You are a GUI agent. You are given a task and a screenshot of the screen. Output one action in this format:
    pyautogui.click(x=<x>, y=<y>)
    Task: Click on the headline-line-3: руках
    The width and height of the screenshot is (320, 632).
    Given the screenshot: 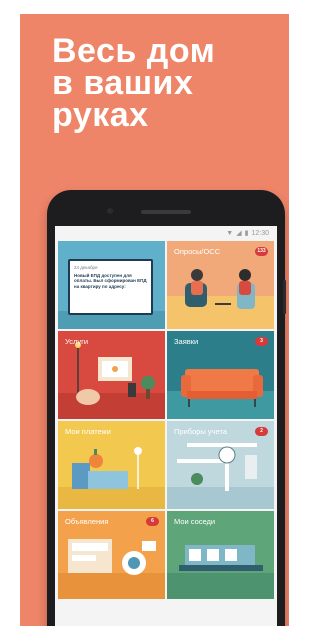 What is the action you would take?
    pyautogui.click(x=100, y=114)
    